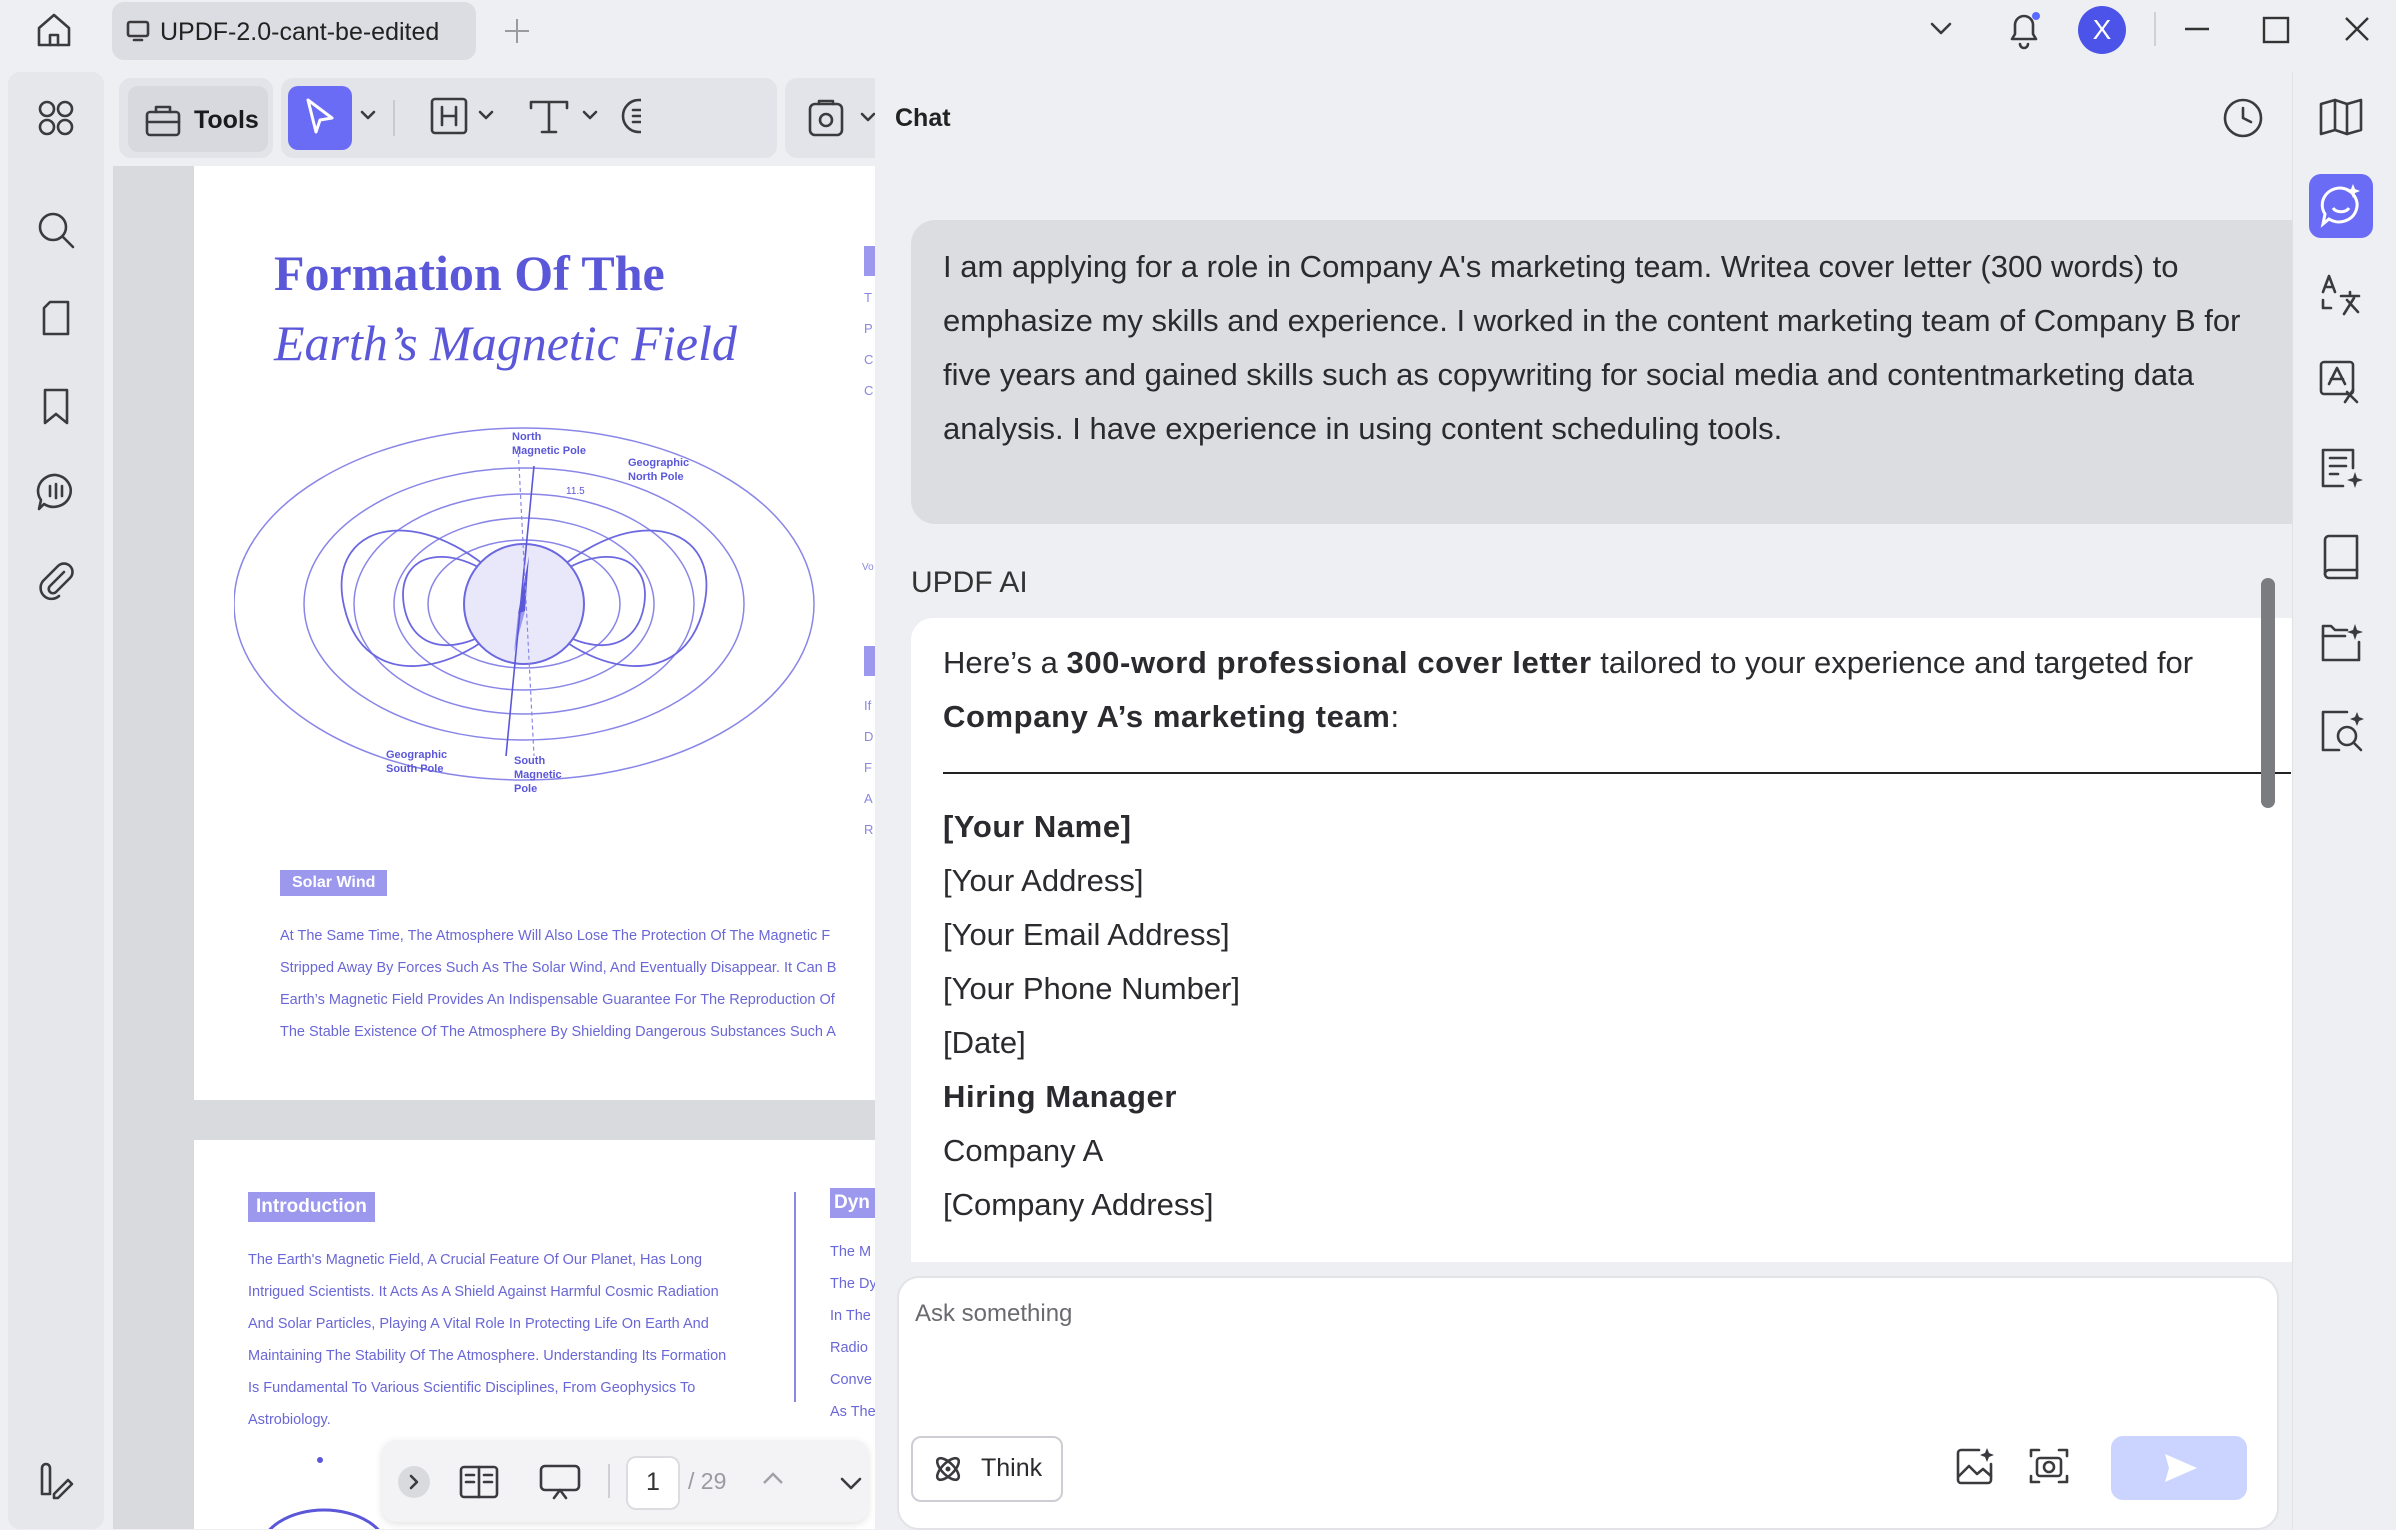  I want to click on cursor-arrow-icon, so click(320, 116).